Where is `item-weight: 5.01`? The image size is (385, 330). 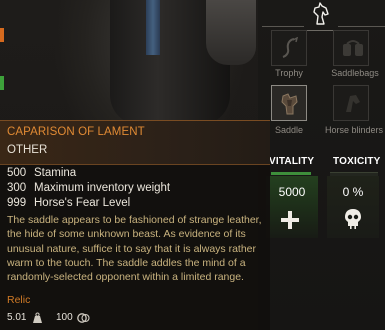
item-weight: 5.01 is located at coordinates (17, 317).